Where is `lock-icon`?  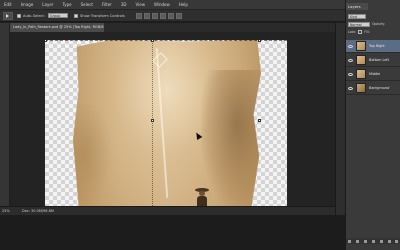
lock-icon is located at coordinates (360, 32).